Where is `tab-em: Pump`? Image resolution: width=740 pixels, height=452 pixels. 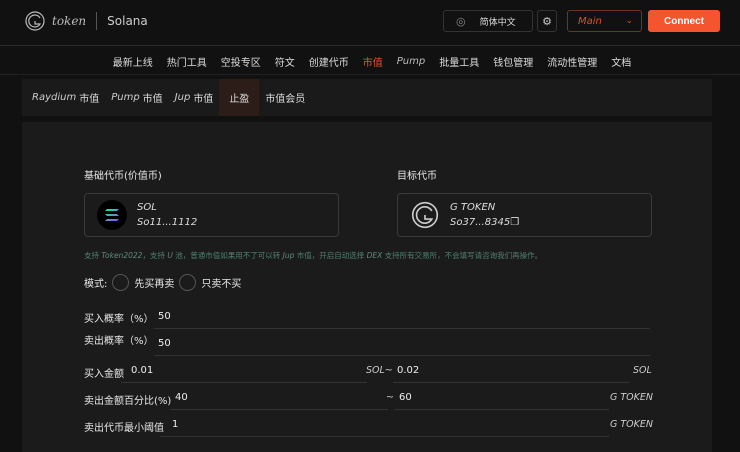
tab-em: Pump is located at coordinates (125, 97).